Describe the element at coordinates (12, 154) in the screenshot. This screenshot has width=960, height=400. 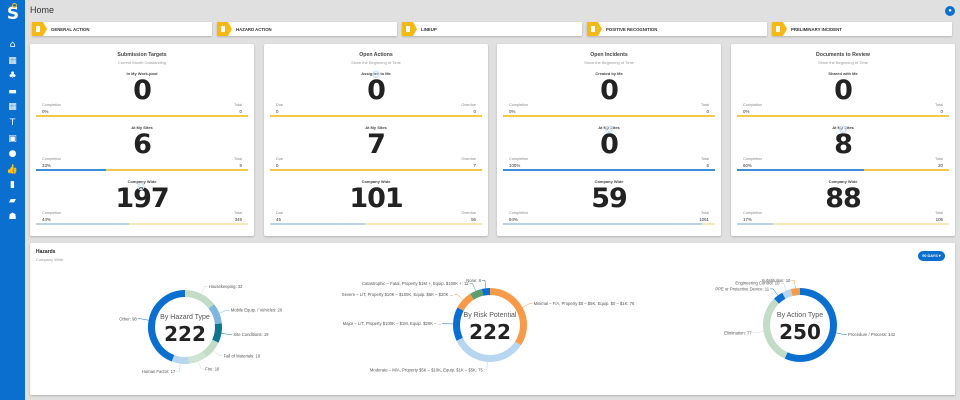
I see `lightbulb-icon: ●` at that location.